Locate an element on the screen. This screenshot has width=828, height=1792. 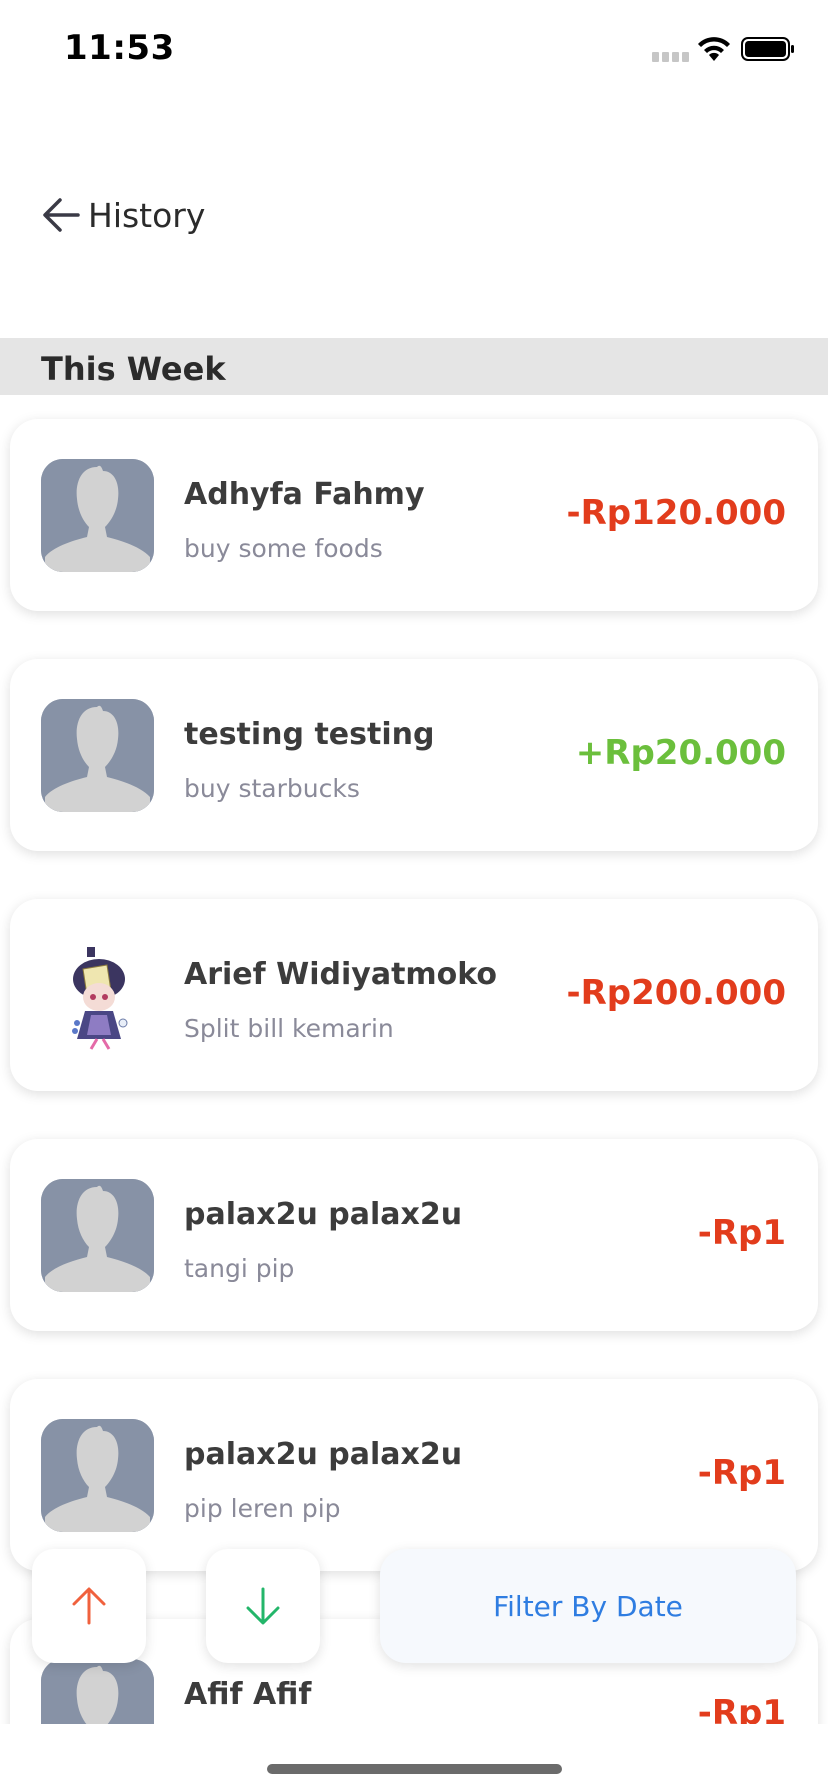
arrow-up-icon is located at coordinates (89, 1606).